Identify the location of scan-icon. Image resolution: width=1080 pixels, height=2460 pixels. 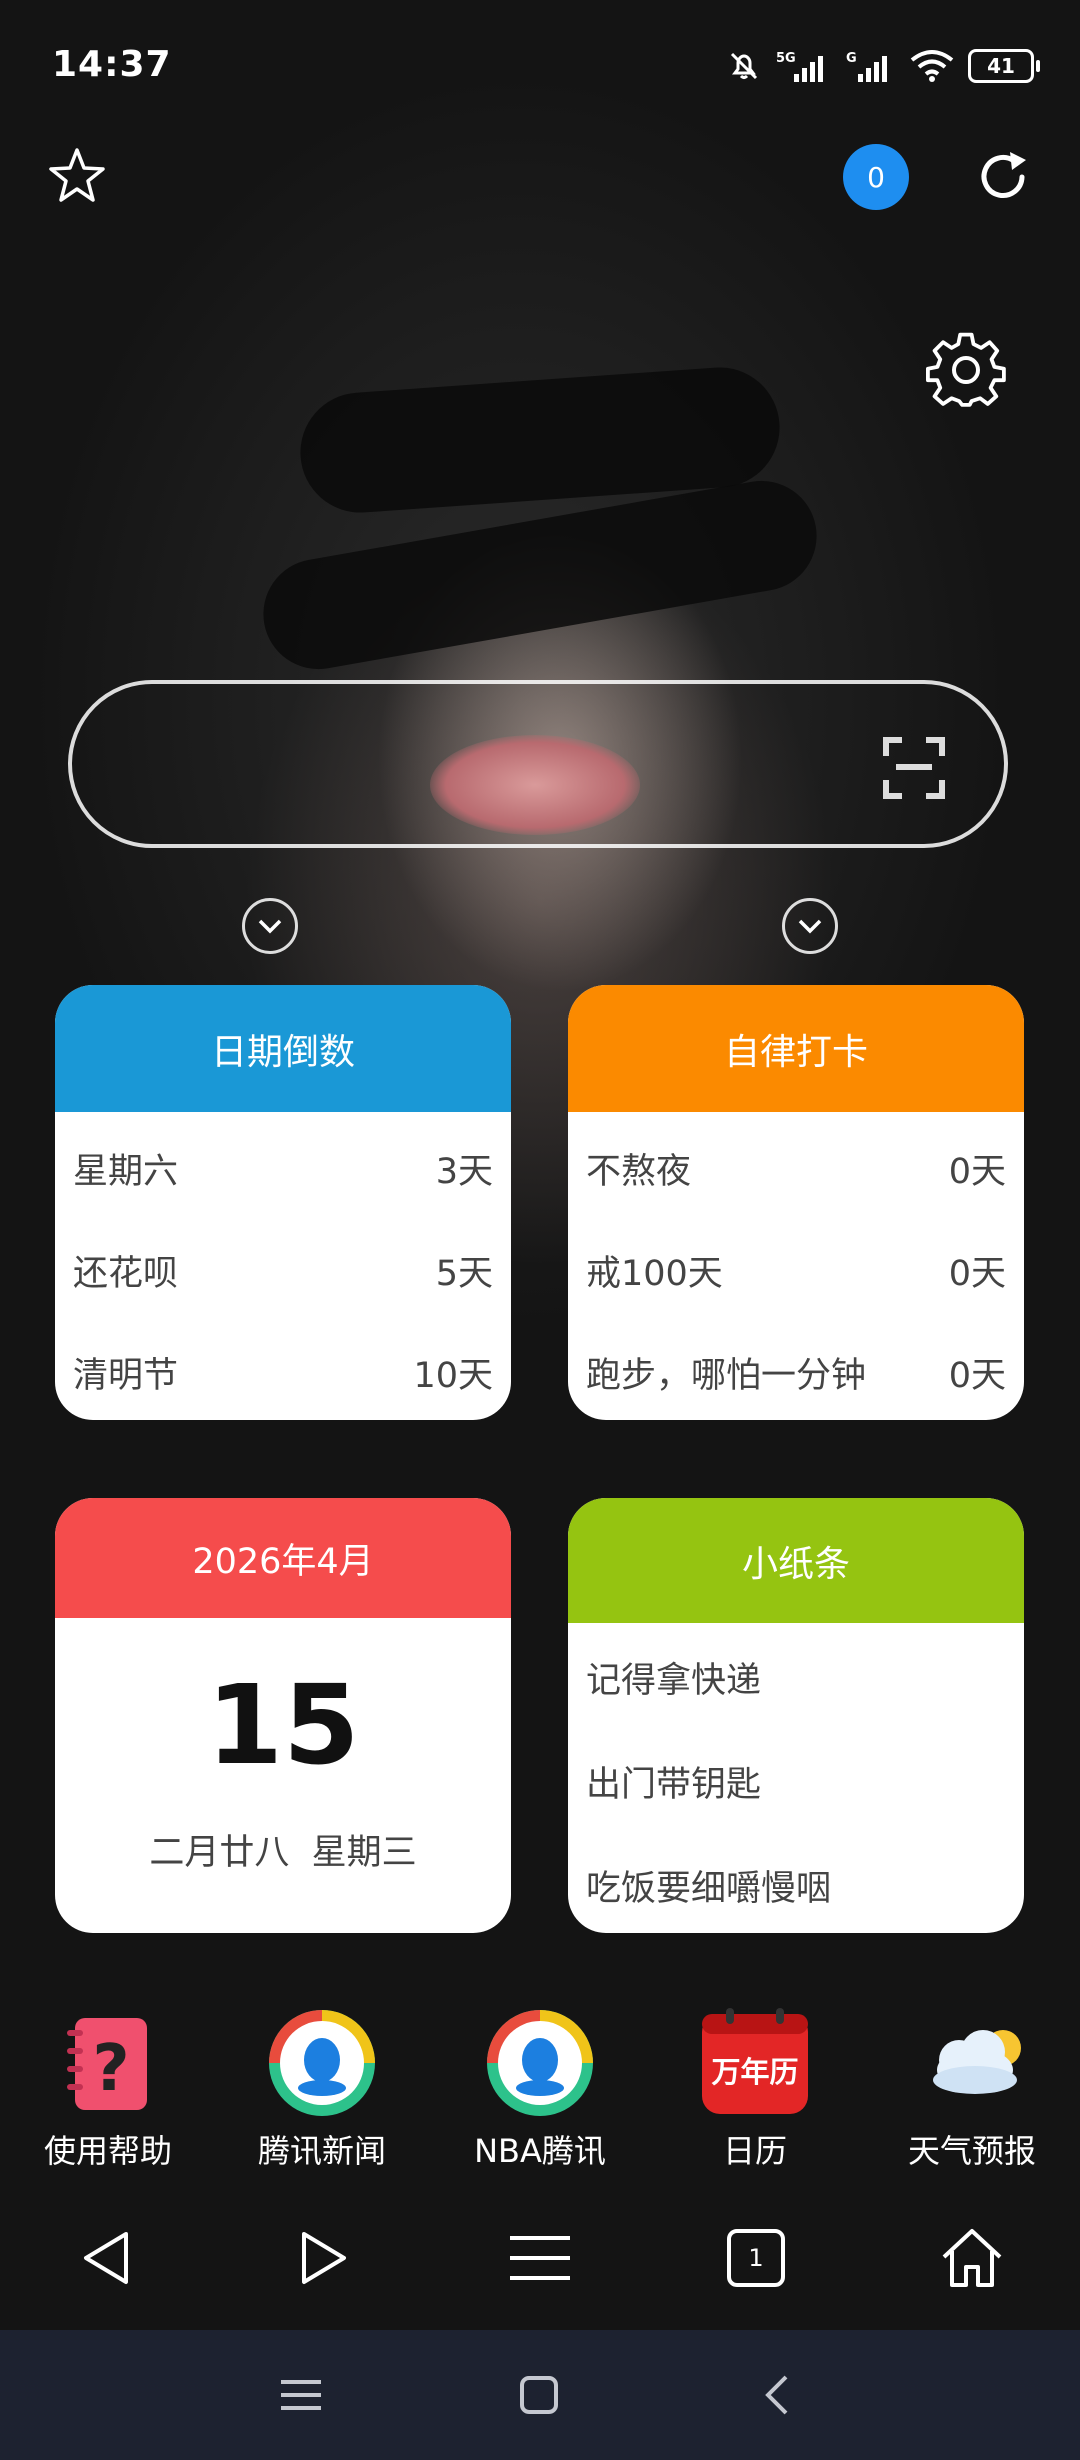
(914, 768).